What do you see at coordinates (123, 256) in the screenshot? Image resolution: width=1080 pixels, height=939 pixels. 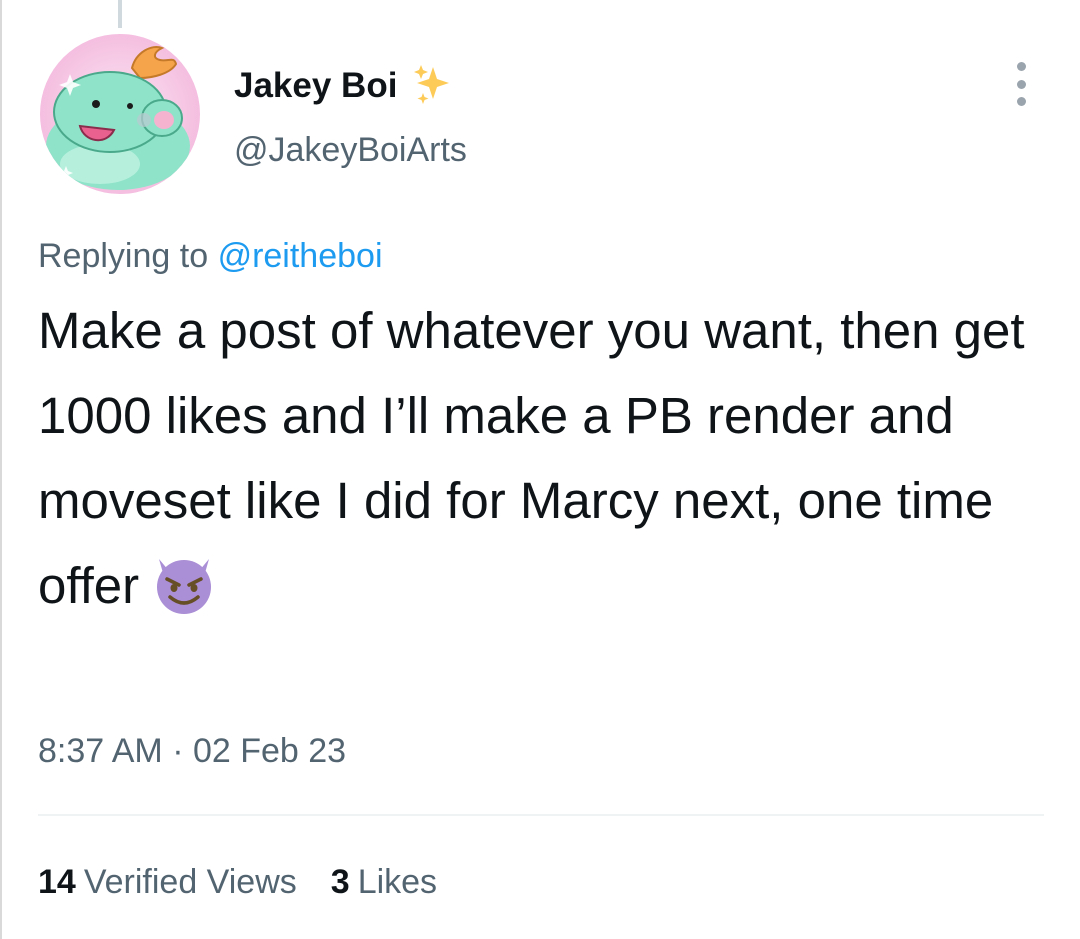 I see `replying-to-label: Replying to` at bounding box center [123, 256].